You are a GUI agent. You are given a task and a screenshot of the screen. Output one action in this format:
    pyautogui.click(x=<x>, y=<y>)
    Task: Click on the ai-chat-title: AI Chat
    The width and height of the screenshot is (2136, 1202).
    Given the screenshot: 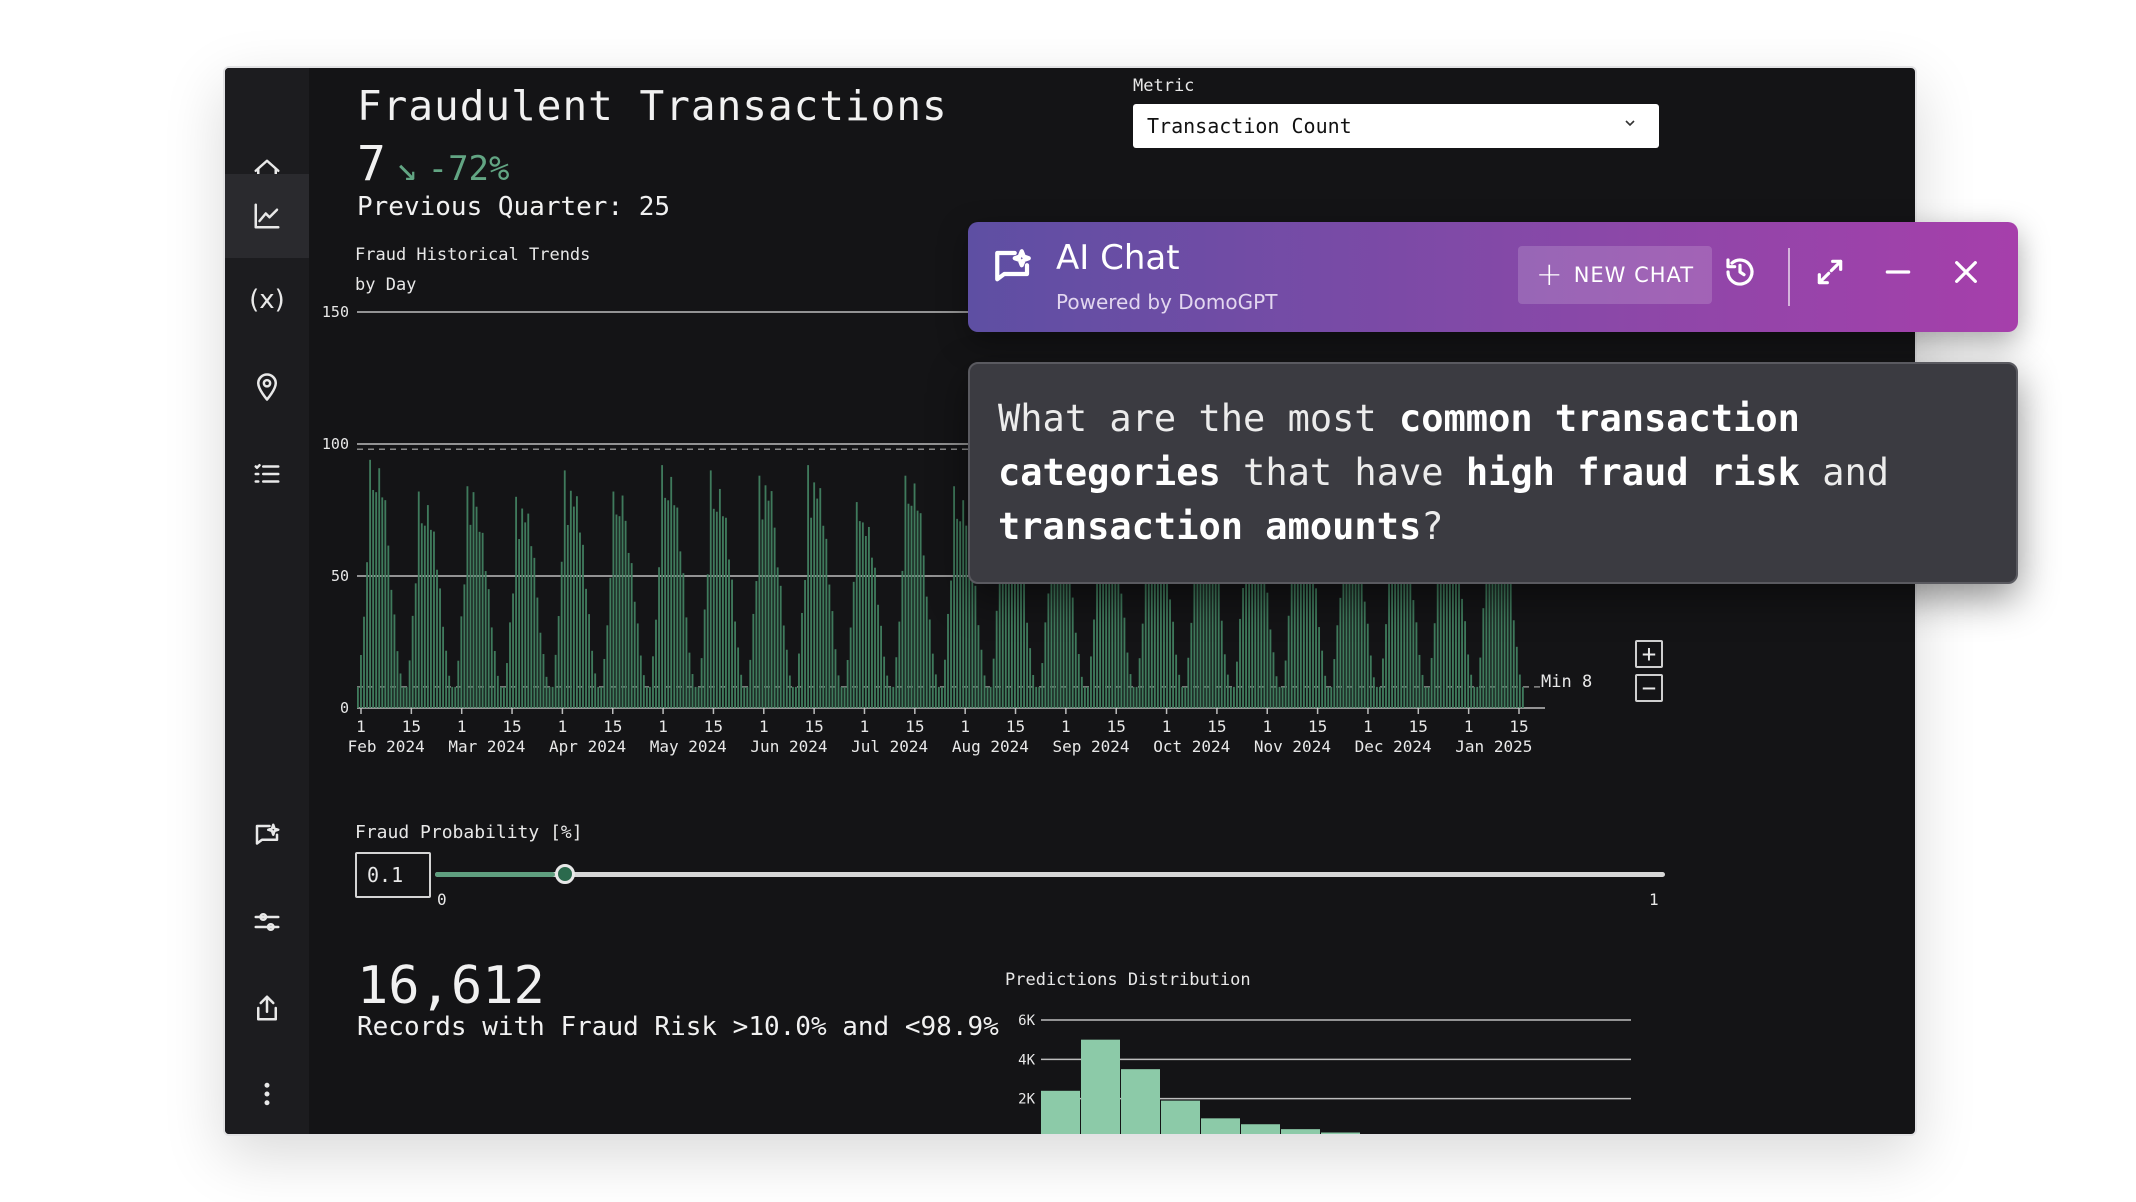 What is the action you would take?
    pyautogui.click(x=1118, y=258)
    